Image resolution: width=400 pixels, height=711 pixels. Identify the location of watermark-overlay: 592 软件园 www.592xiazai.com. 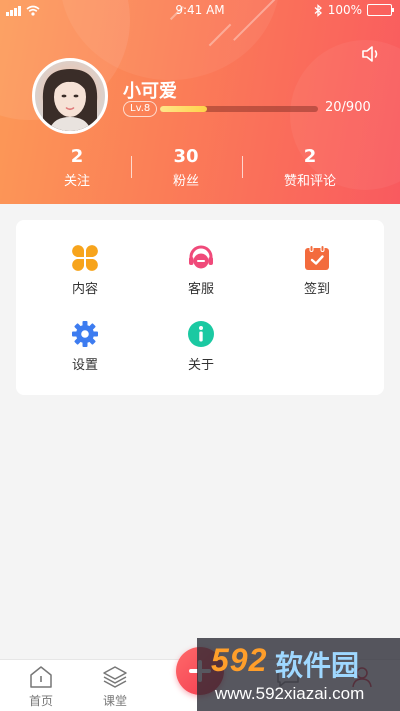
(298, 674).